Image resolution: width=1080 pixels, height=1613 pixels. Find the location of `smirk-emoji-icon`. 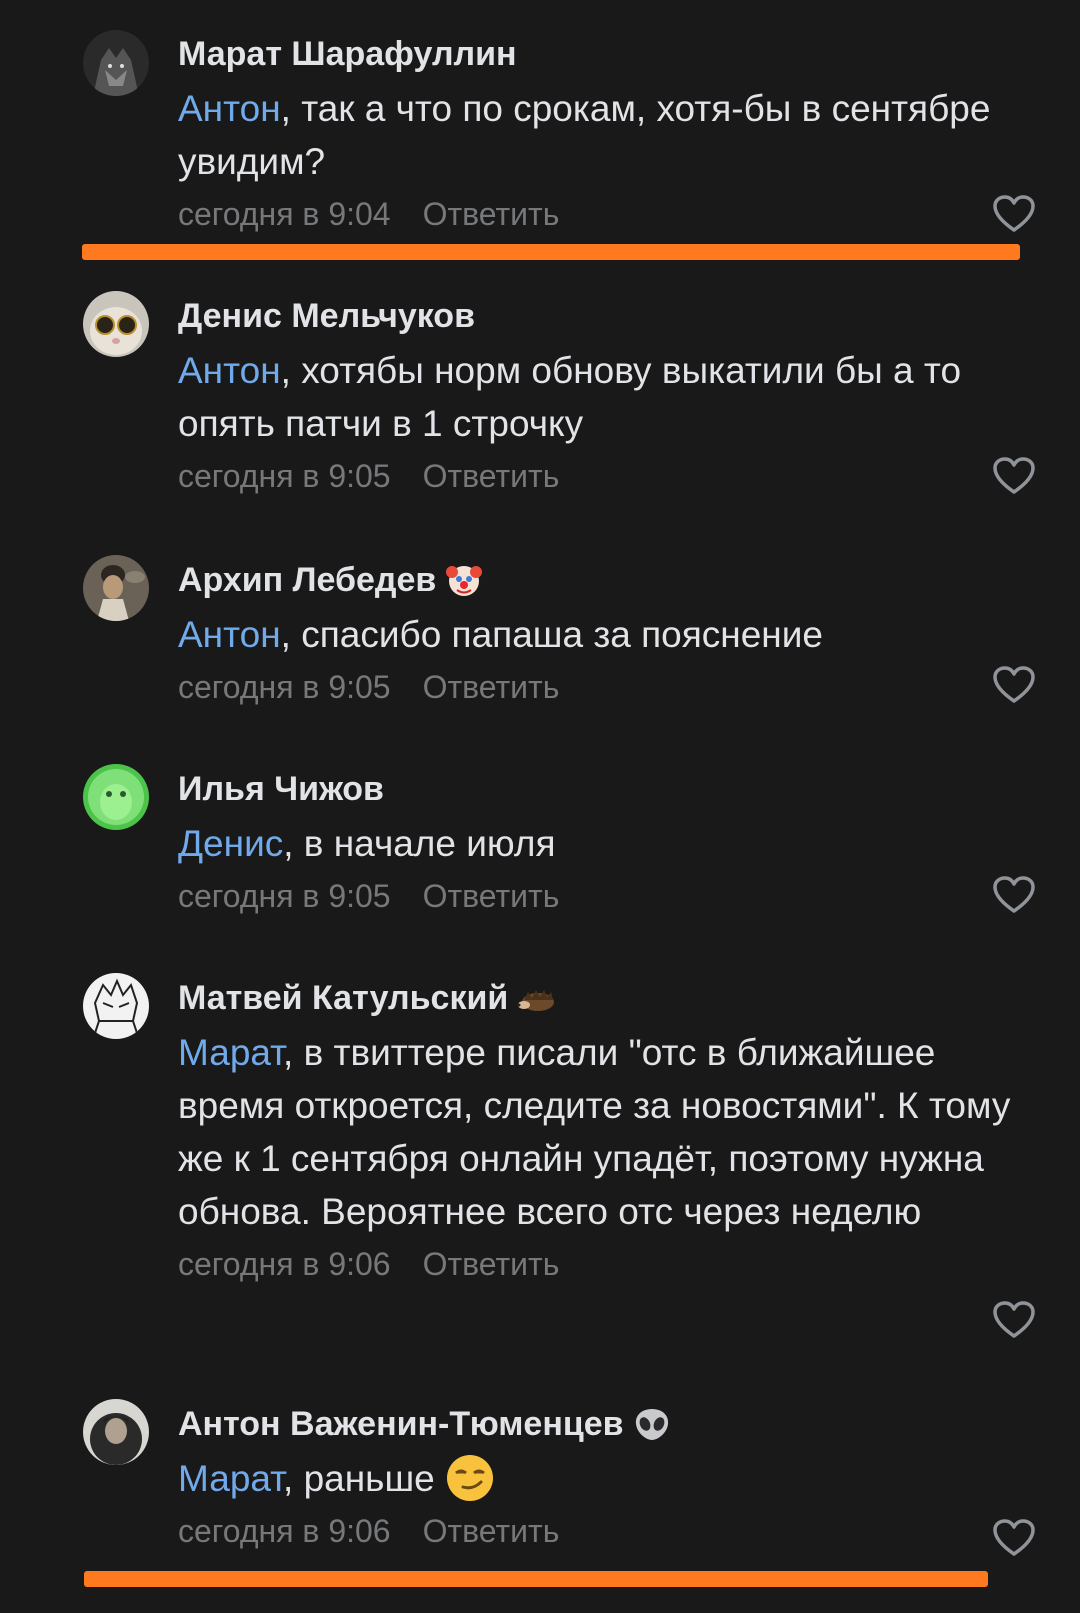

smirk-emoji-icon is located at coordinates (470, 1478).